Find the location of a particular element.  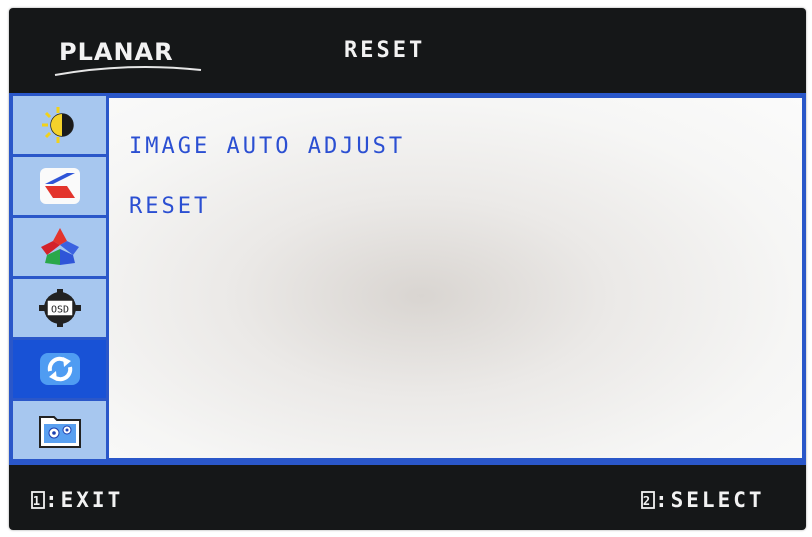

sidebar-item-color is located at coordinates (59, 247).